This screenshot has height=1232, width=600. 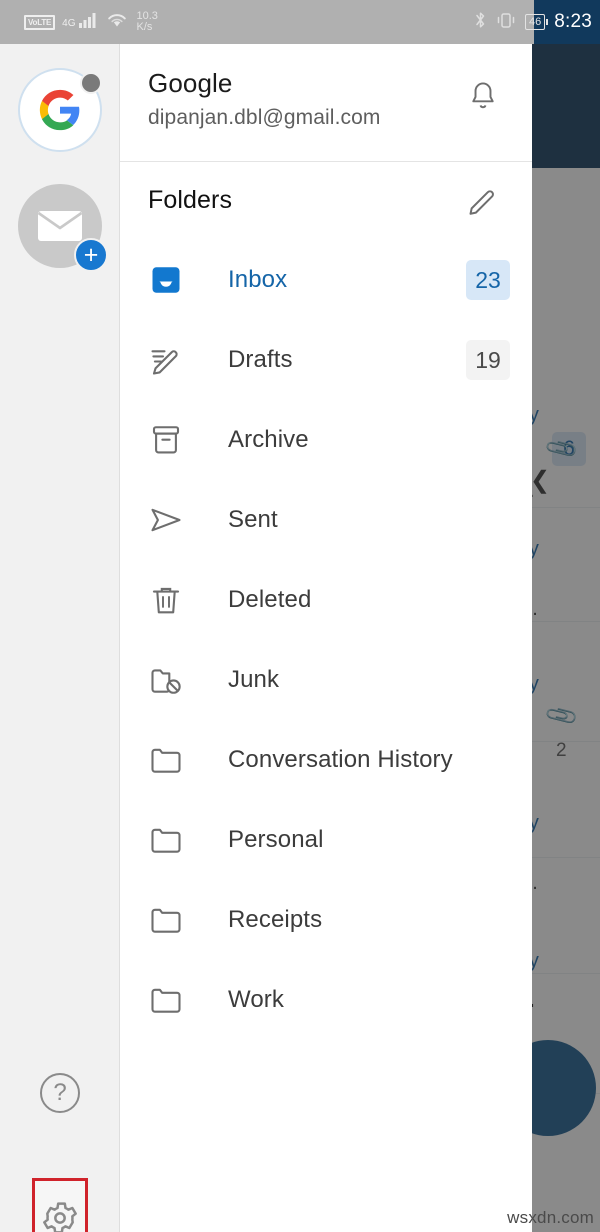 I want to click on folder-item-personal: Personal, so click(x=326, y=840).